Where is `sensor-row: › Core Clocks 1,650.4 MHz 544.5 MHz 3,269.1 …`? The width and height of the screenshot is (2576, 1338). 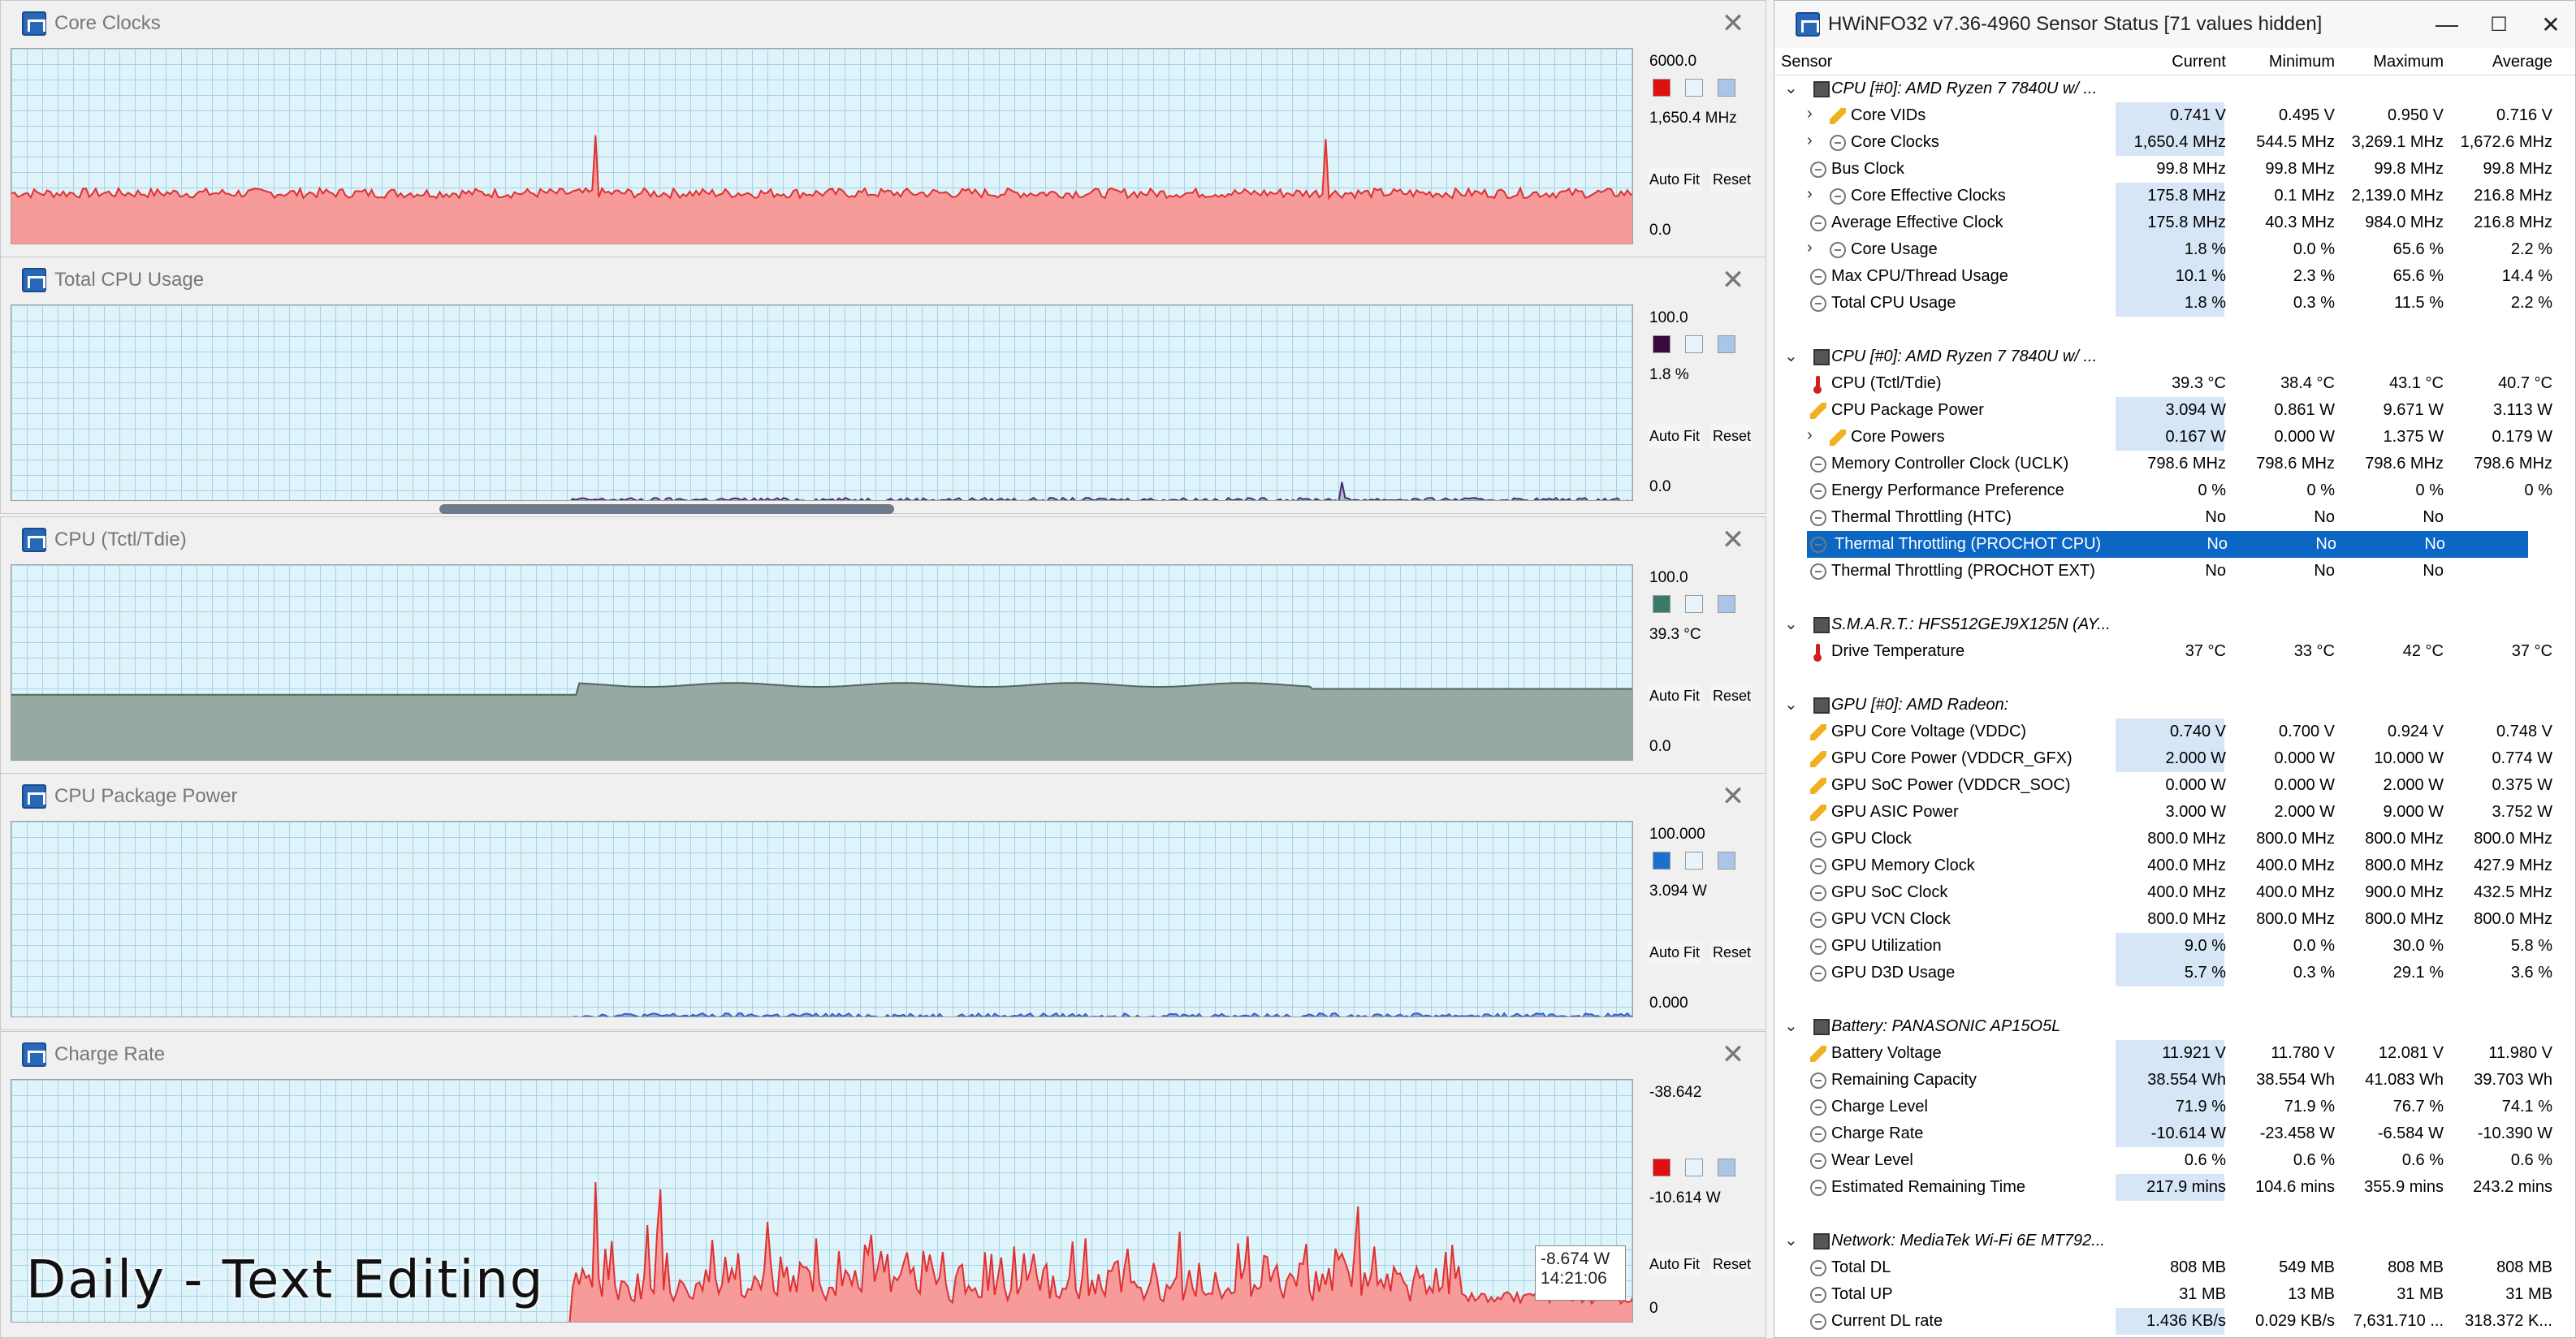
sensor-row: › Core Clocks 1,650.4 MHz 544.5 MHz 3,269.1 … is located at coordinates (2175, 142).